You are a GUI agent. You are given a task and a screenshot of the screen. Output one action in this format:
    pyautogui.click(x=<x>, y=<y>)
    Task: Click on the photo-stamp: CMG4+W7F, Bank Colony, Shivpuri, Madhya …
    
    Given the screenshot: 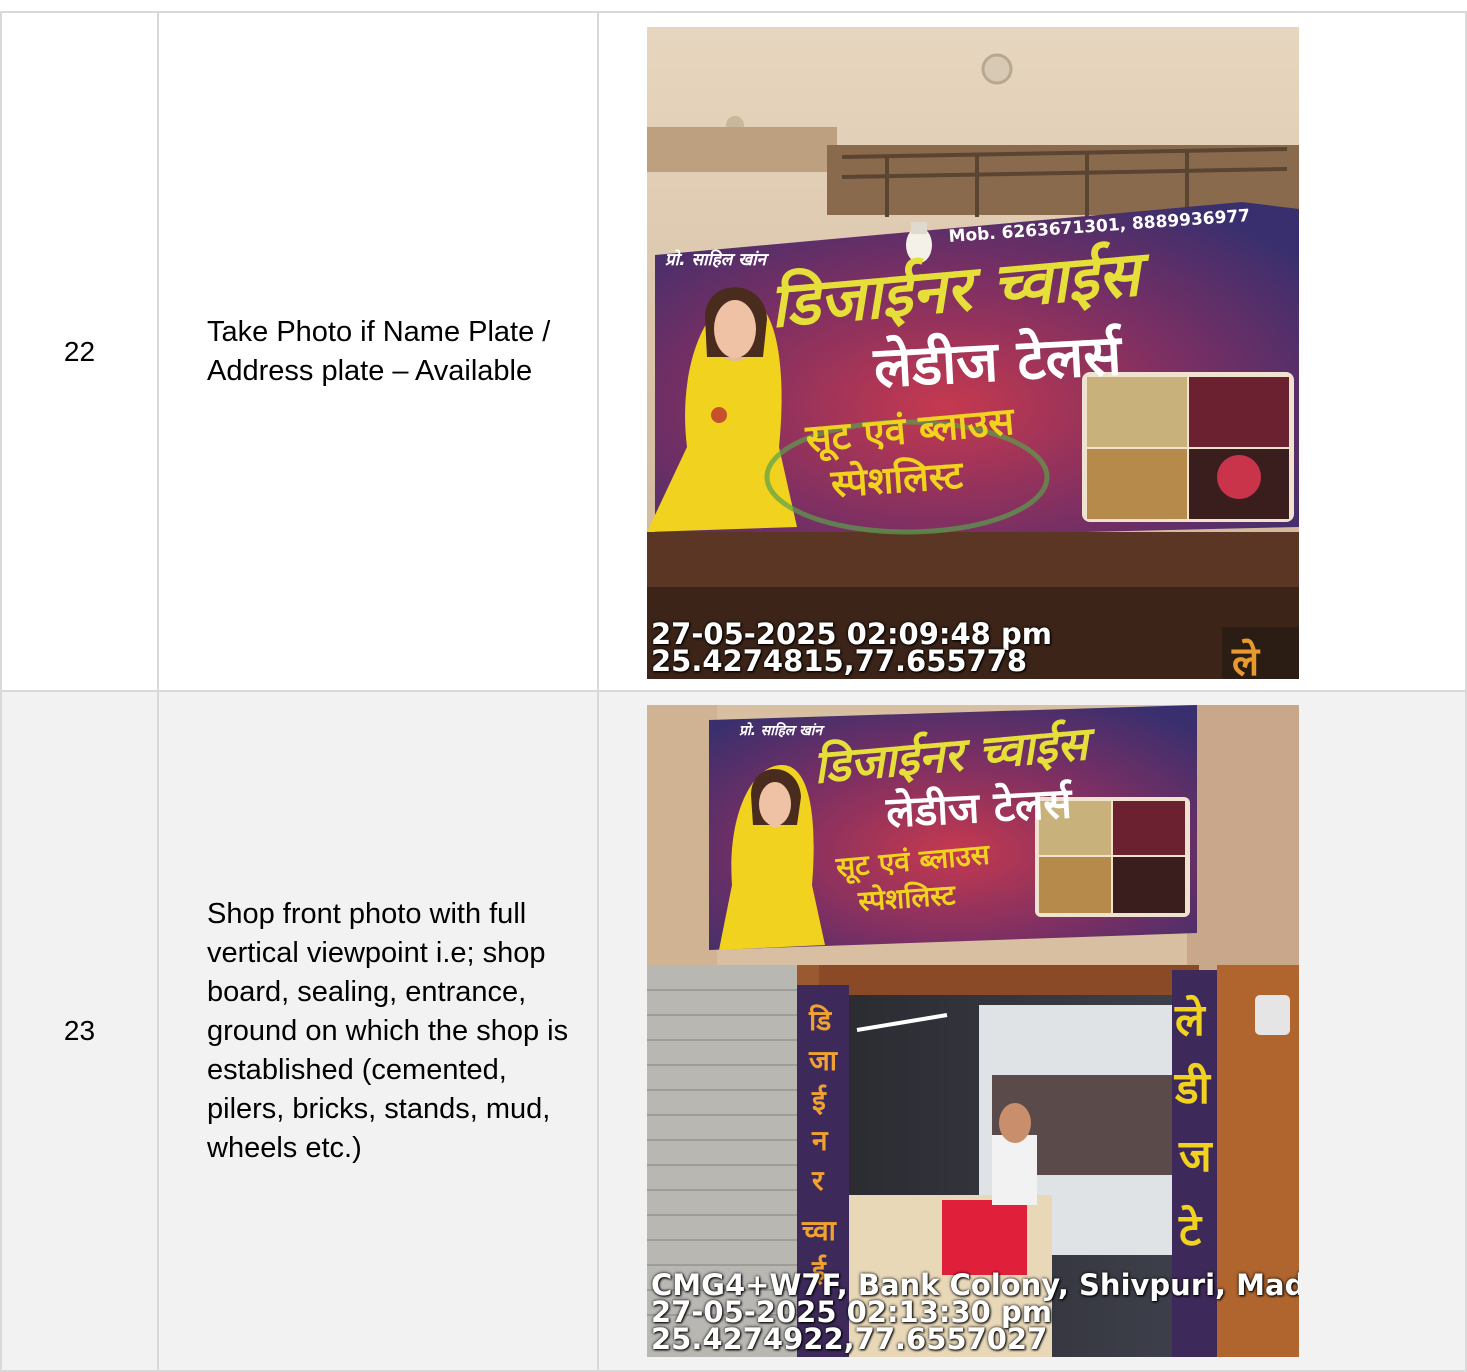 What is the action you would take?
    pyautogui.click(x=975, y=1313)
    